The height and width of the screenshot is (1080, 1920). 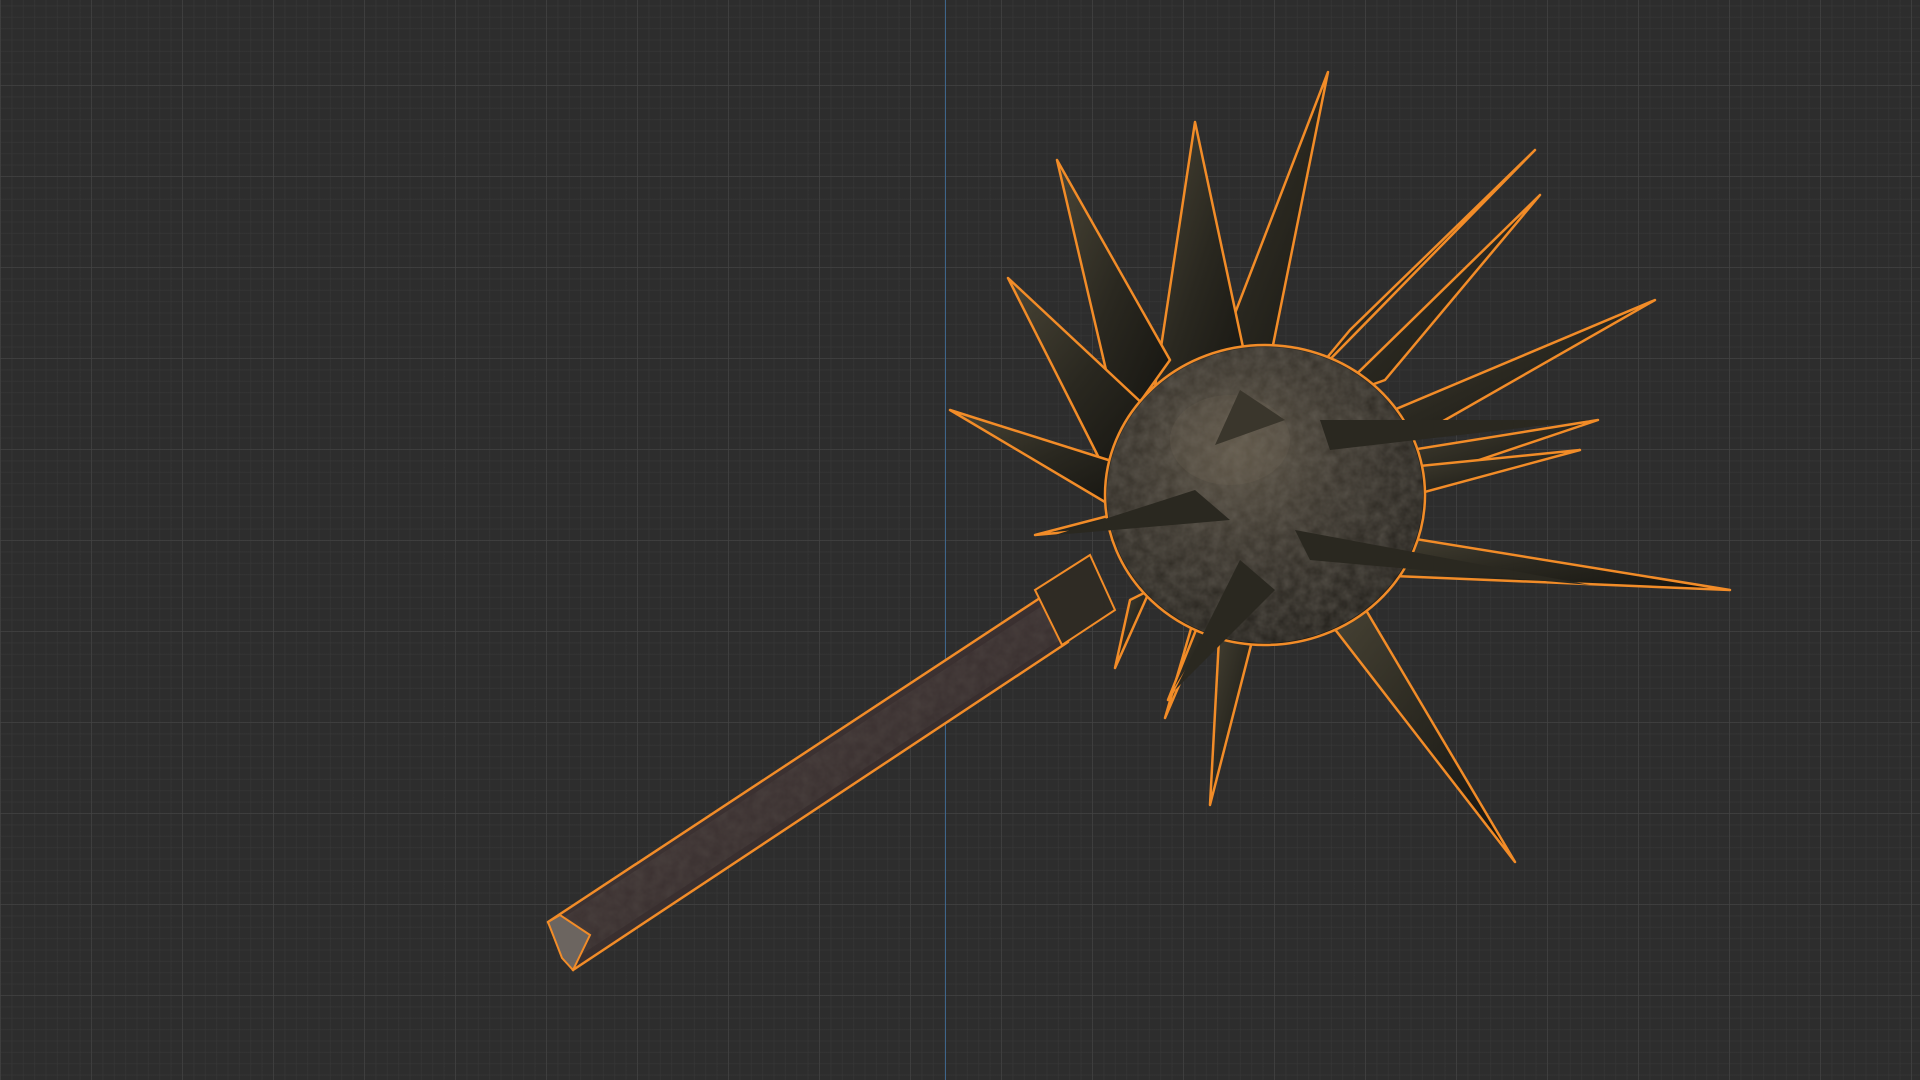 I want to click on mace-handle, so click(x=831, y=762).